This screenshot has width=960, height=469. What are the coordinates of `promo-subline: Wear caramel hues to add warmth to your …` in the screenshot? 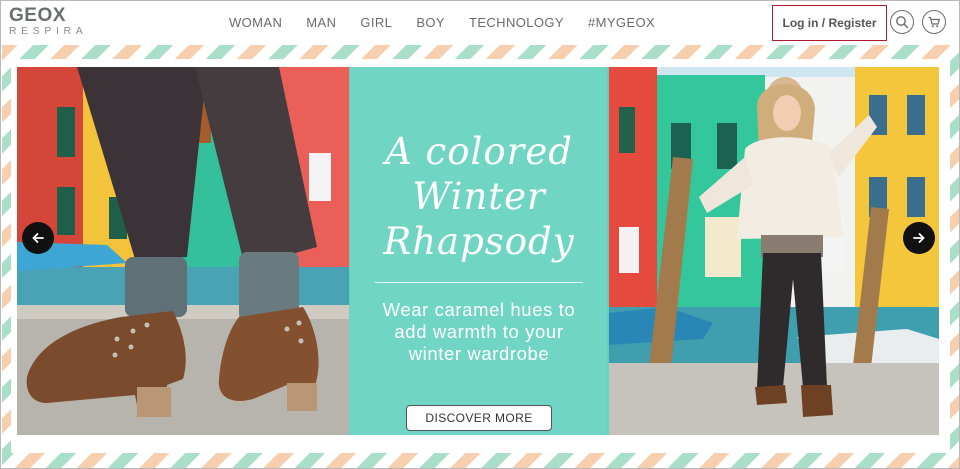 It's located at (479, 332).